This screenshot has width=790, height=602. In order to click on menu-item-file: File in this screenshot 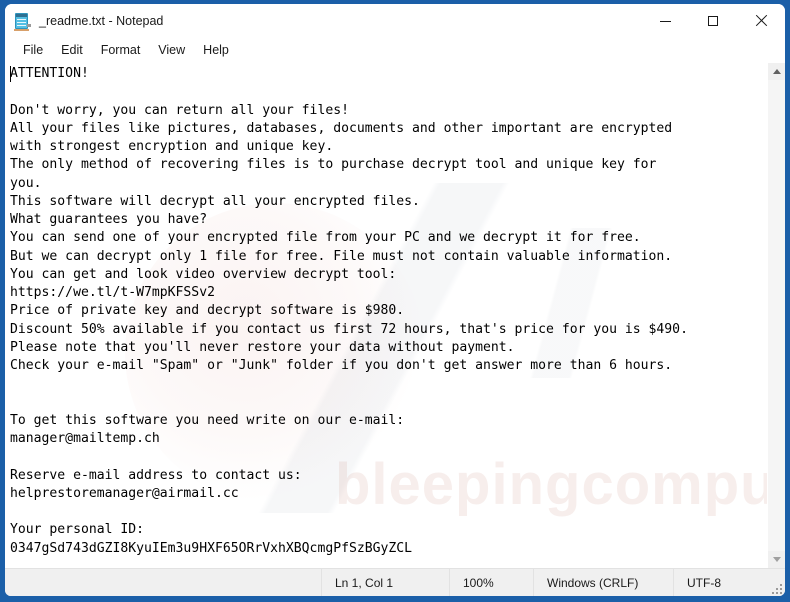, I will do `click(33, 50)`.